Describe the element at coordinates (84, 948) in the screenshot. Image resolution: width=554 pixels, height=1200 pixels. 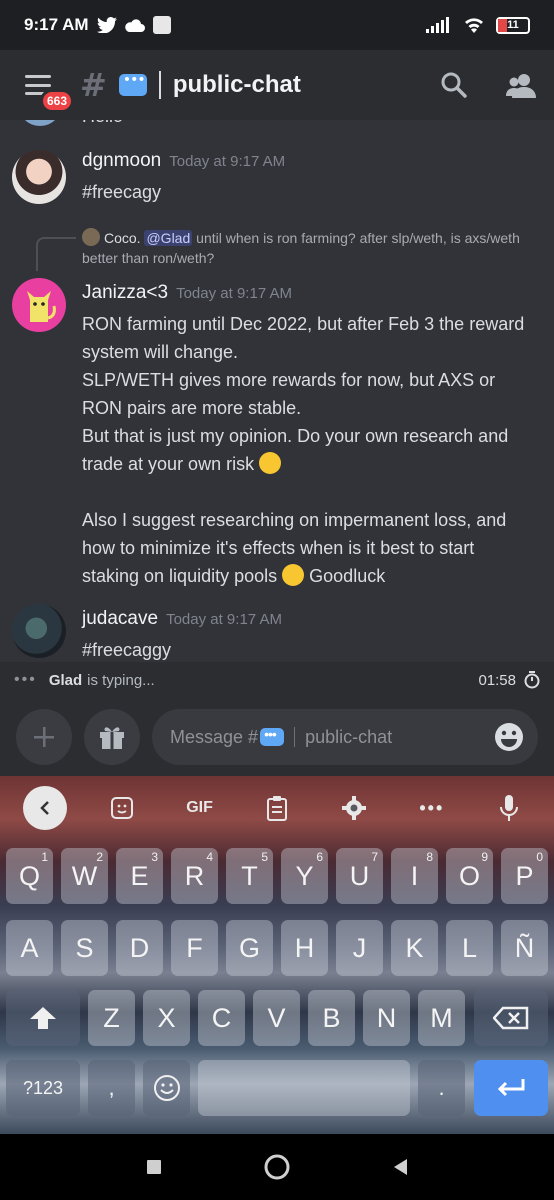
I see `key-s: S` at that location.